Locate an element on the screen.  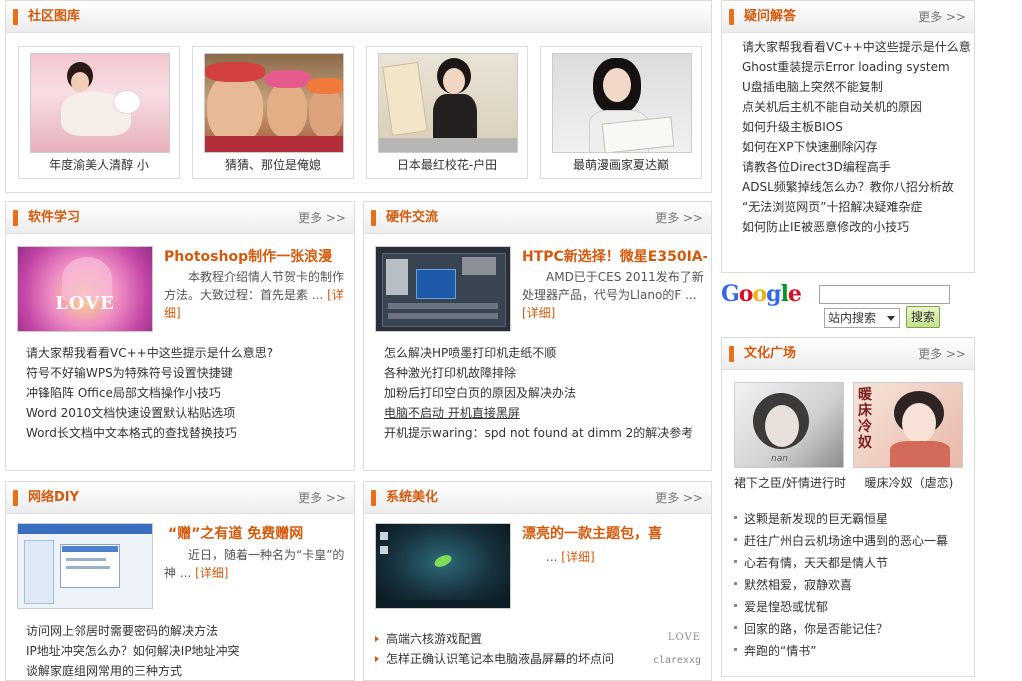
list-item: 高端六核游戏配置 is located at coordinates (494, 639).